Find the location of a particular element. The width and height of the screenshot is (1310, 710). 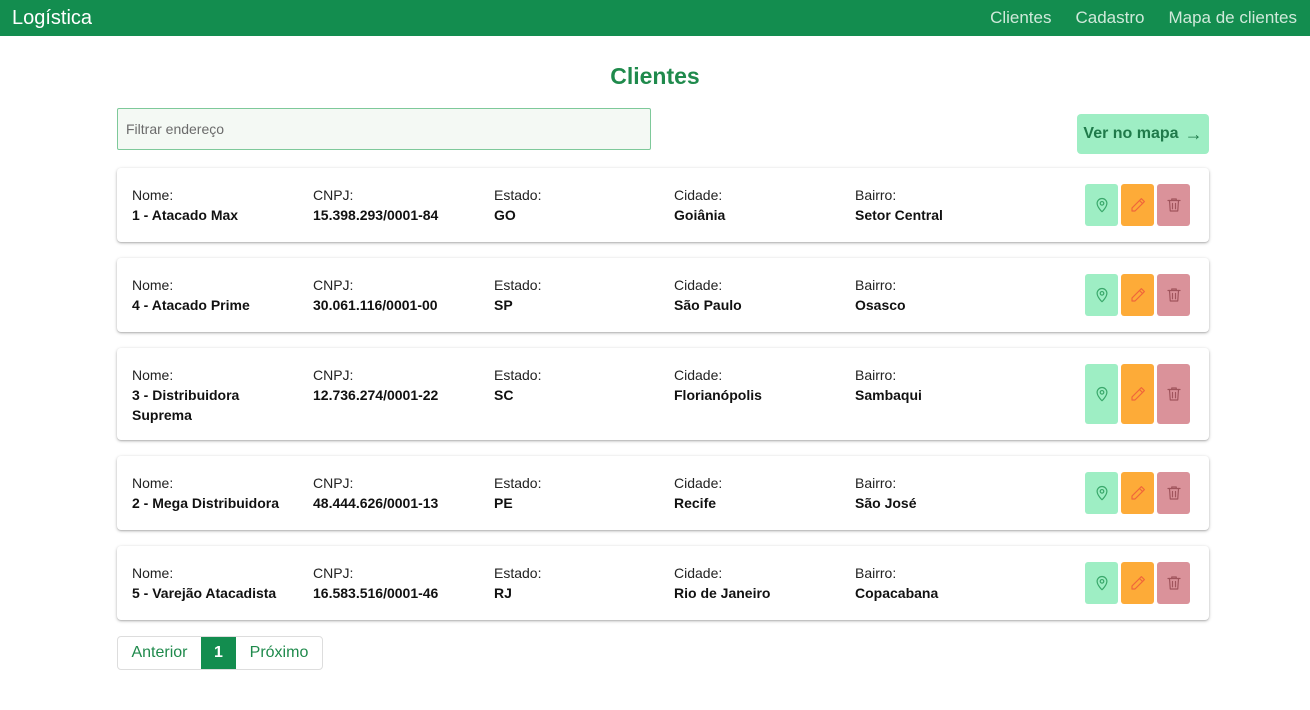

client-field-cidade: Cidade: Goiânia is located at coordinates (754, 205).